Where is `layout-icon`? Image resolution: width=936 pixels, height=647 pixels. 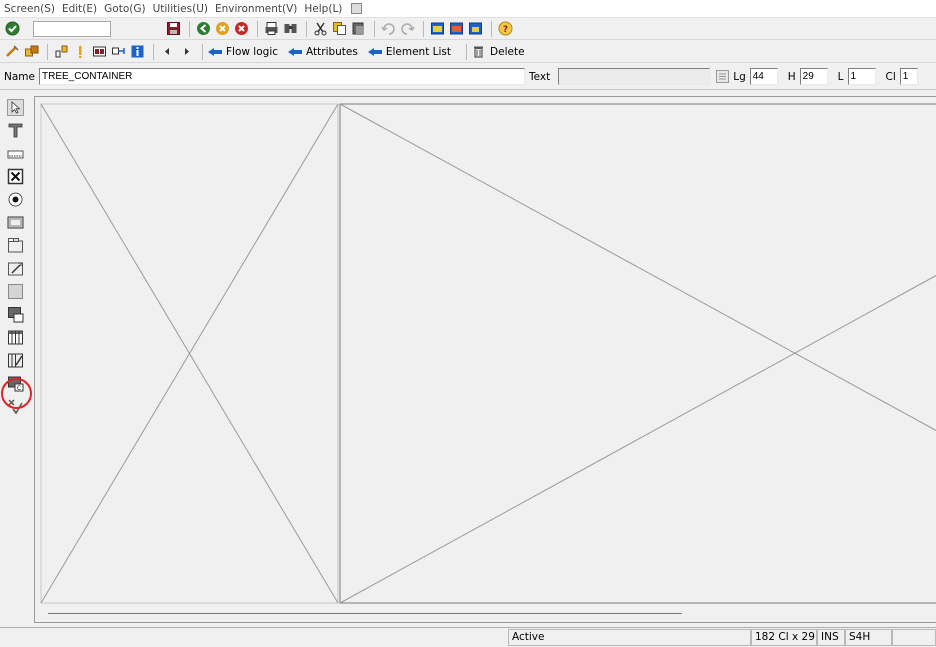 layout-icon is located at coordinates (475, 28).